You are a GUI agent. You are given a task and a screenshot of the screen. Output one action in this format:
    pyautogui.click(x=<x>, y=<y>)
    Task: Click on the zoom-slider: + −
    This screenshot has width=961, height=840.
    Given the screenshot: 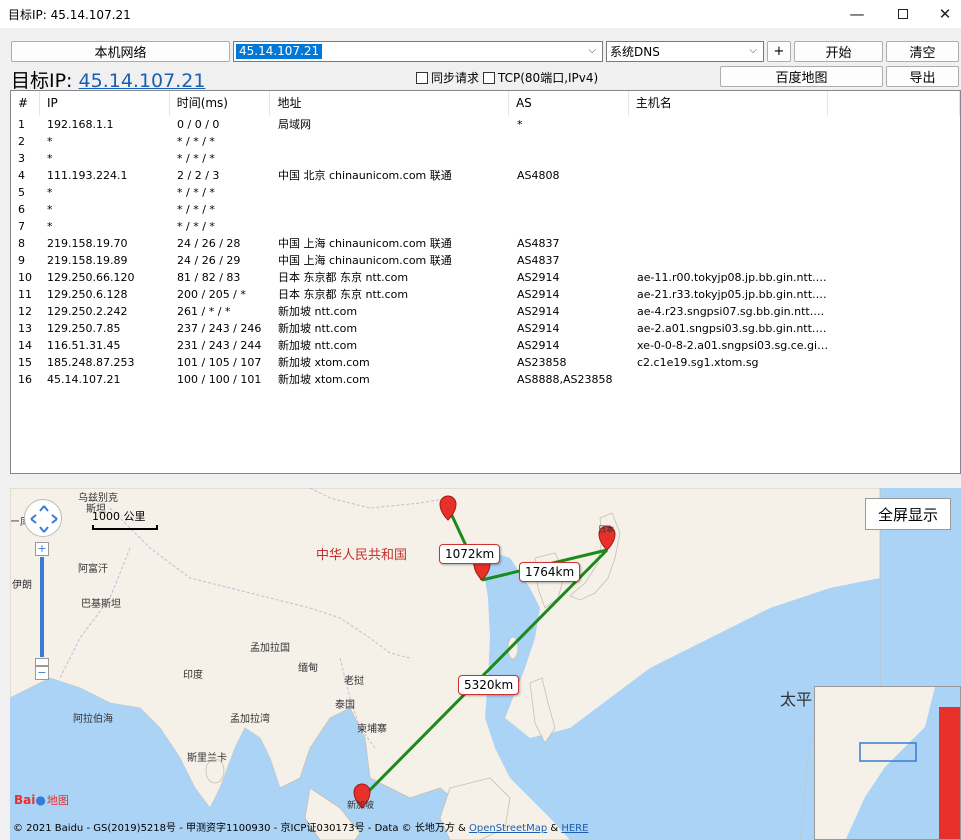 What is the action you would take?
    pyautogui.click(x=42, y=612)
    